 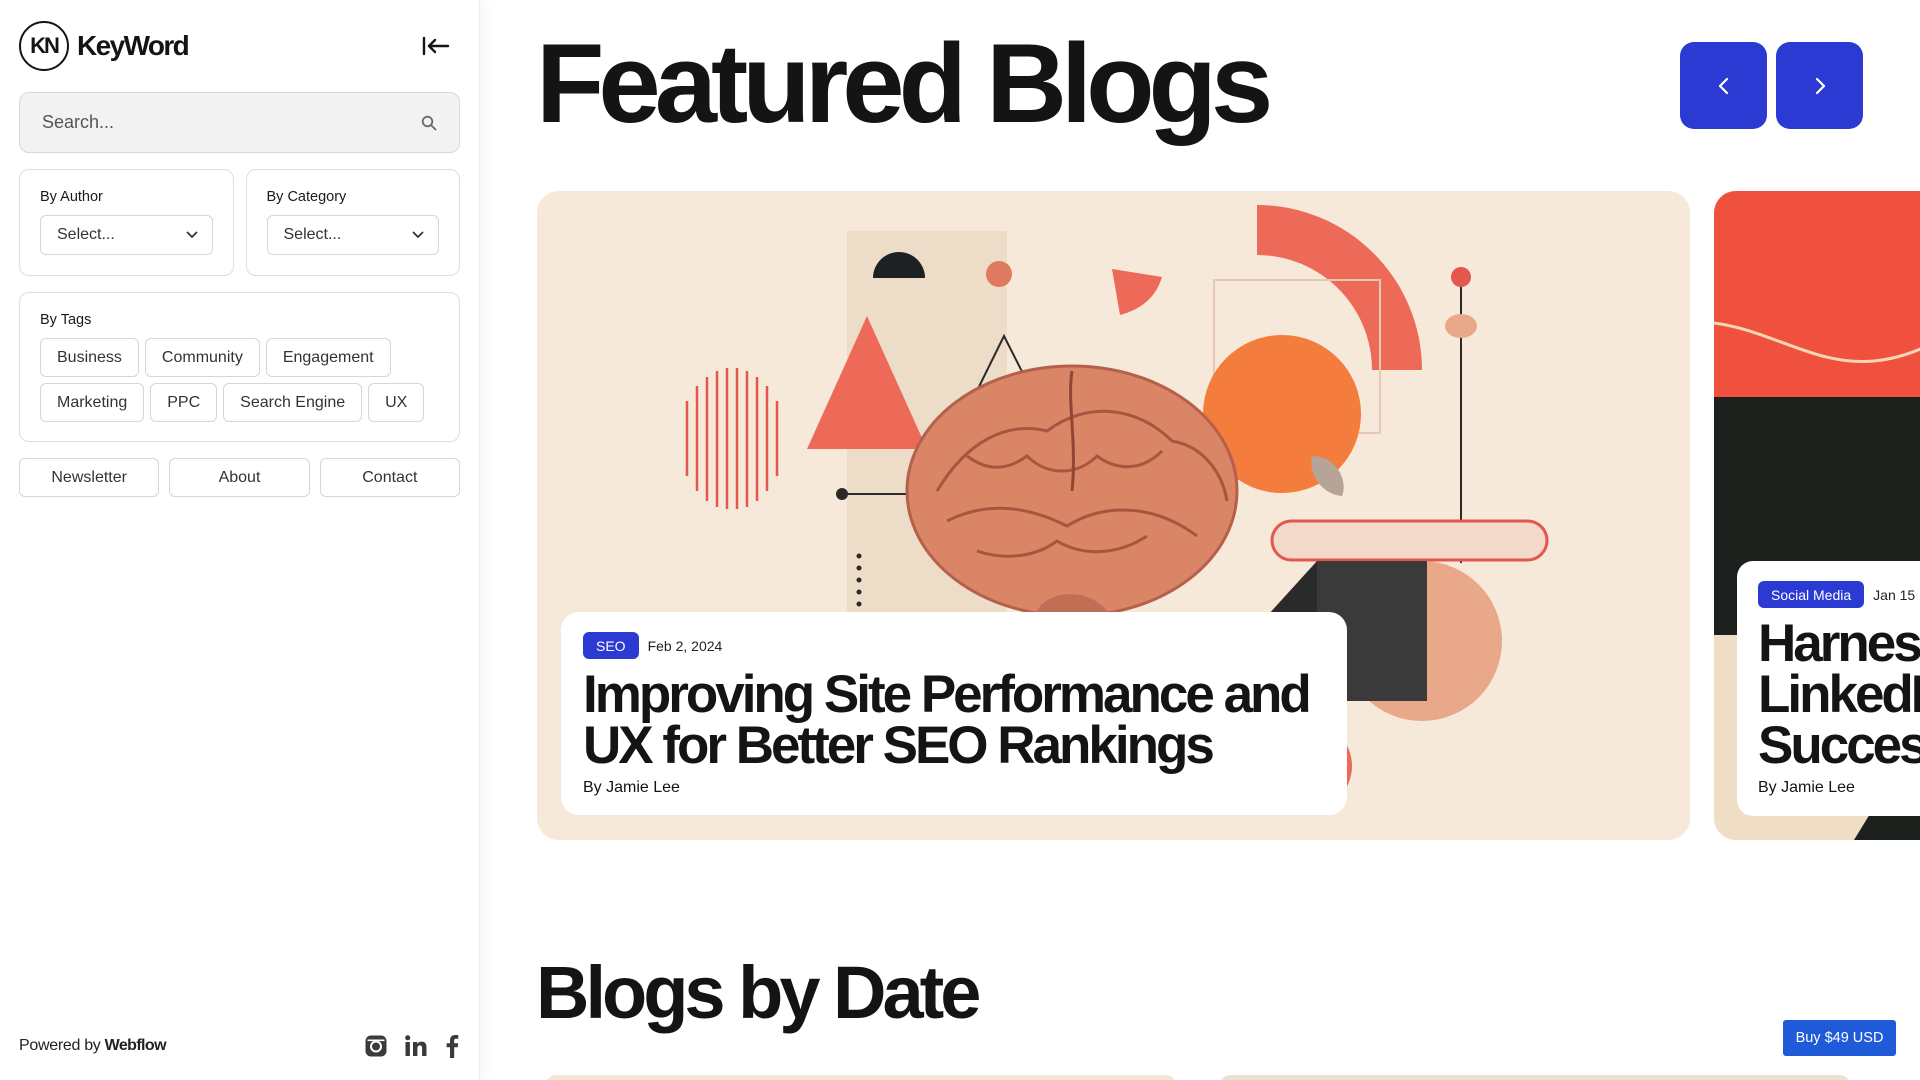 What do you see at coordinates (66, 320) in the screenshot?
I see `tags-filter-label: By Tags` at bounding box center [66, 320].